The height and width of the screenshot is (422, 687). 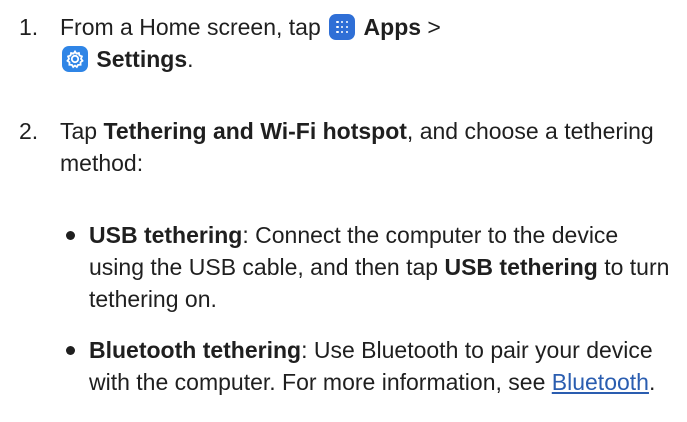 I want to click on step-text-segment: From a Home screen, tap, so click(x=194, y=27).